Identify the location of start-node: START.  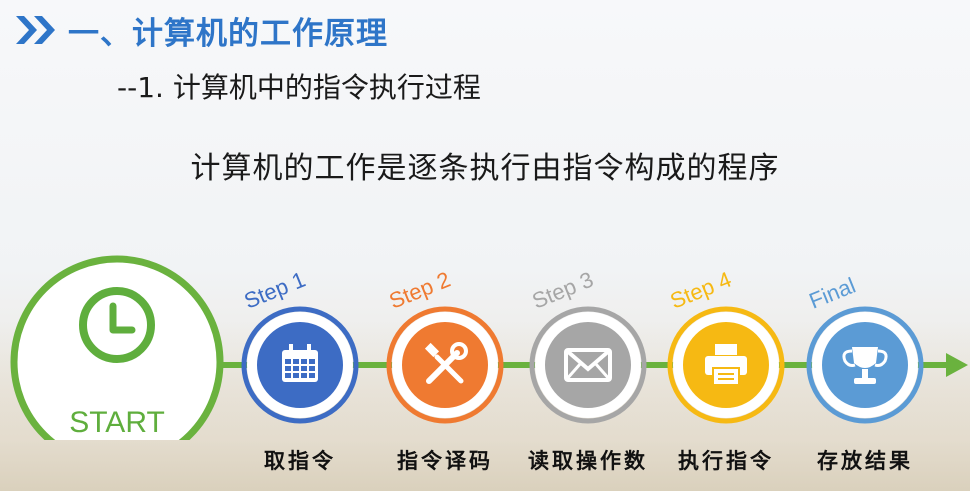
(117, 347).